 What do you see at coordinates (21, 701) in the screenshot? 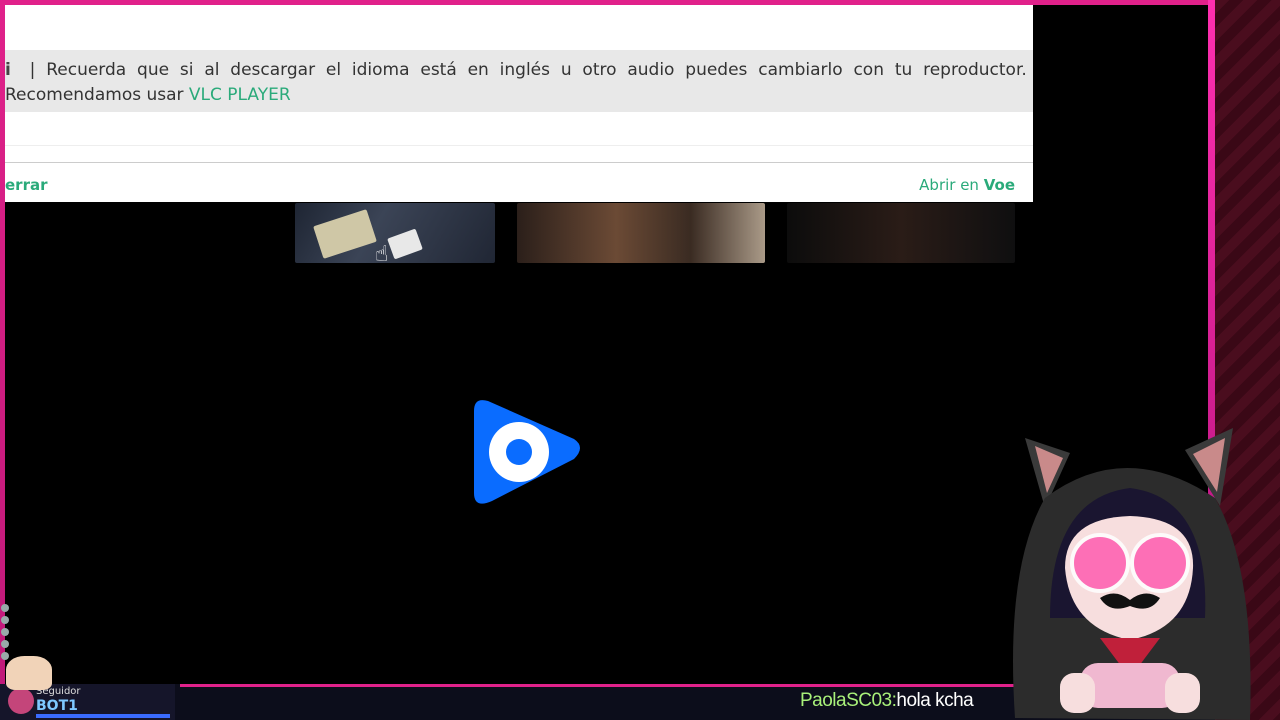
I see `follower-avatar` at bounding box center [21, 701].